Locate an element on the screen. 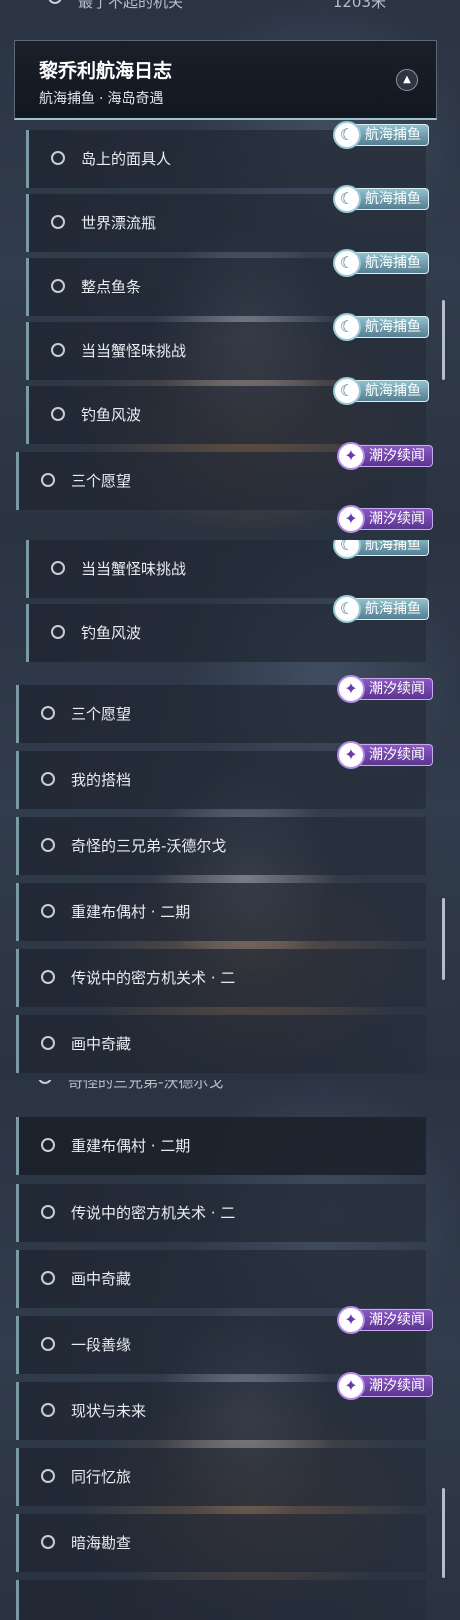 The width and height of the screenshot is (460, 1620). quest-group-header: 黎乔利航海日志 航海捕鱼 · 海岛奇遇 ▲ is located at coordinates (225, 80).